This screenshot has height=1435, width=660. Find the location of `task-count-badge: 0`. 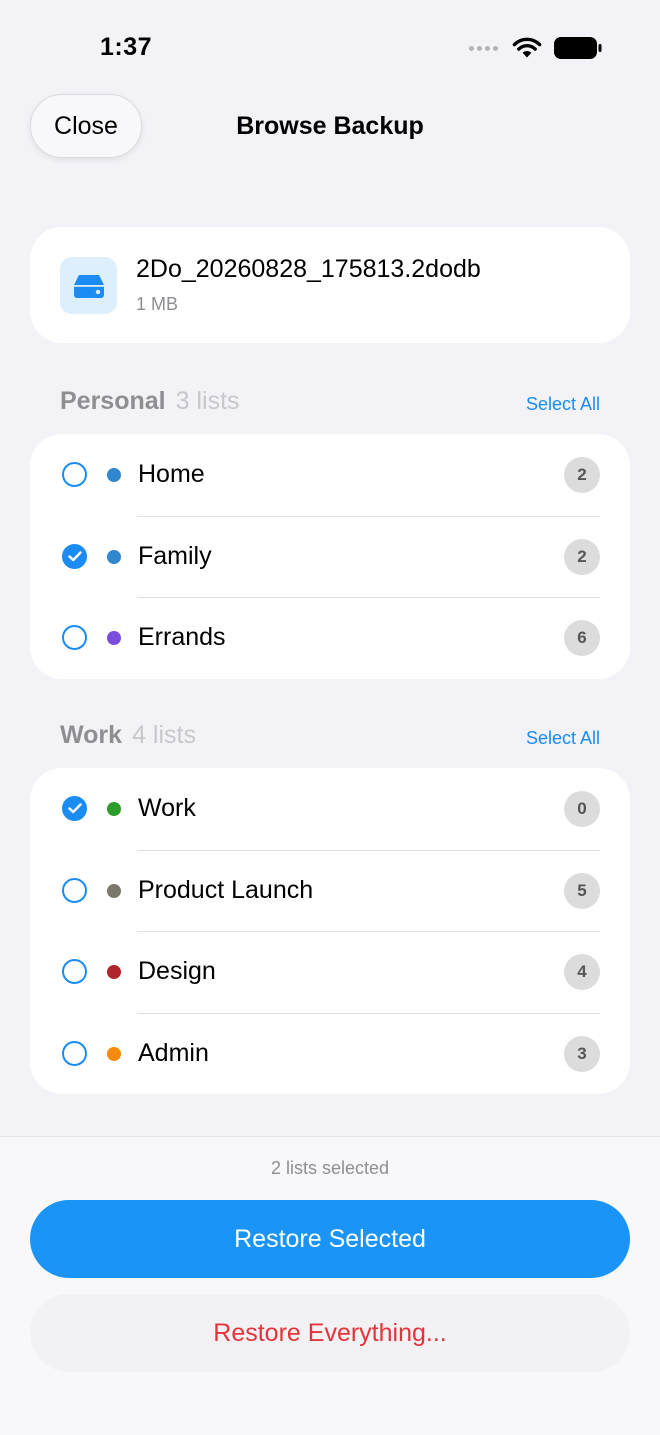

task-count-badge: 0 is located at coordinates (582, 809).